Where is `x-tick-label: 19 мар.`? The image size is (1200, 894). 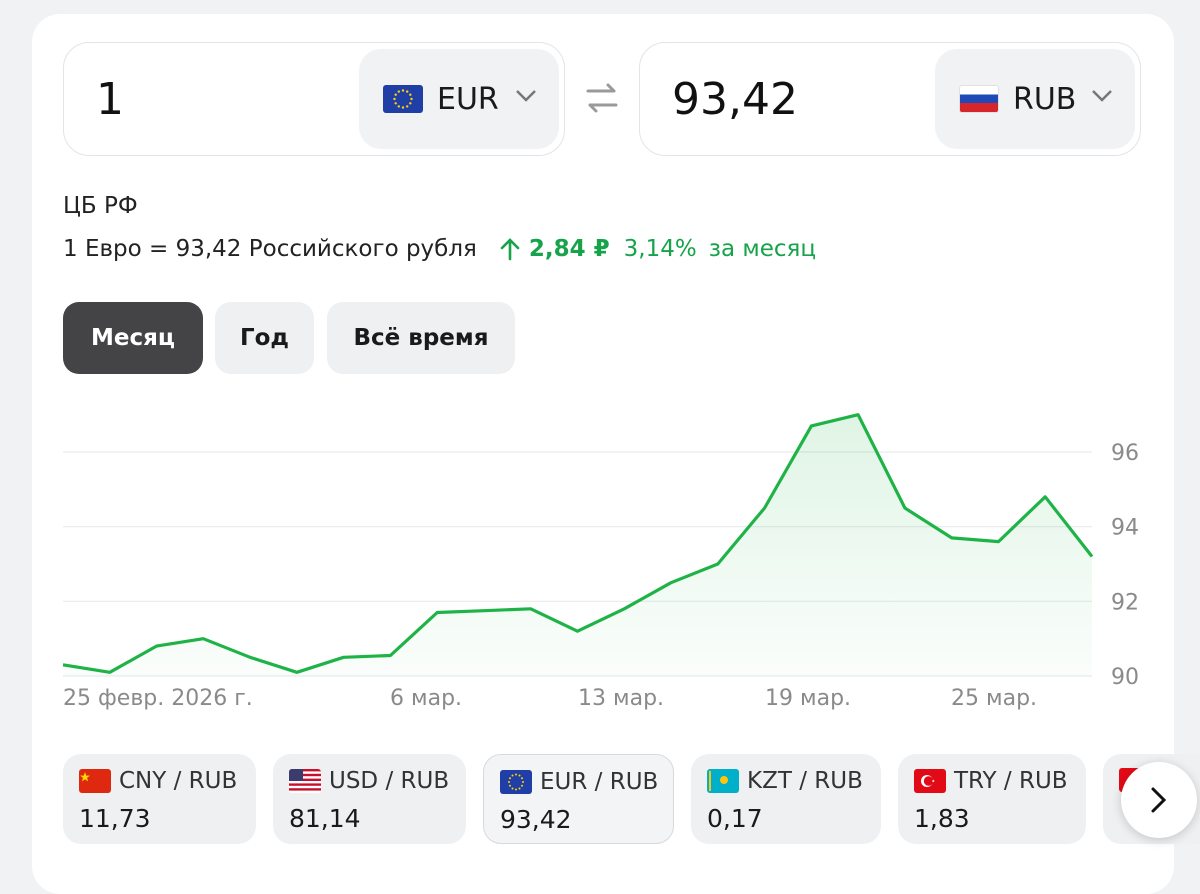
x-tick-label: 19 мар. is located at coordinates (808, 698).